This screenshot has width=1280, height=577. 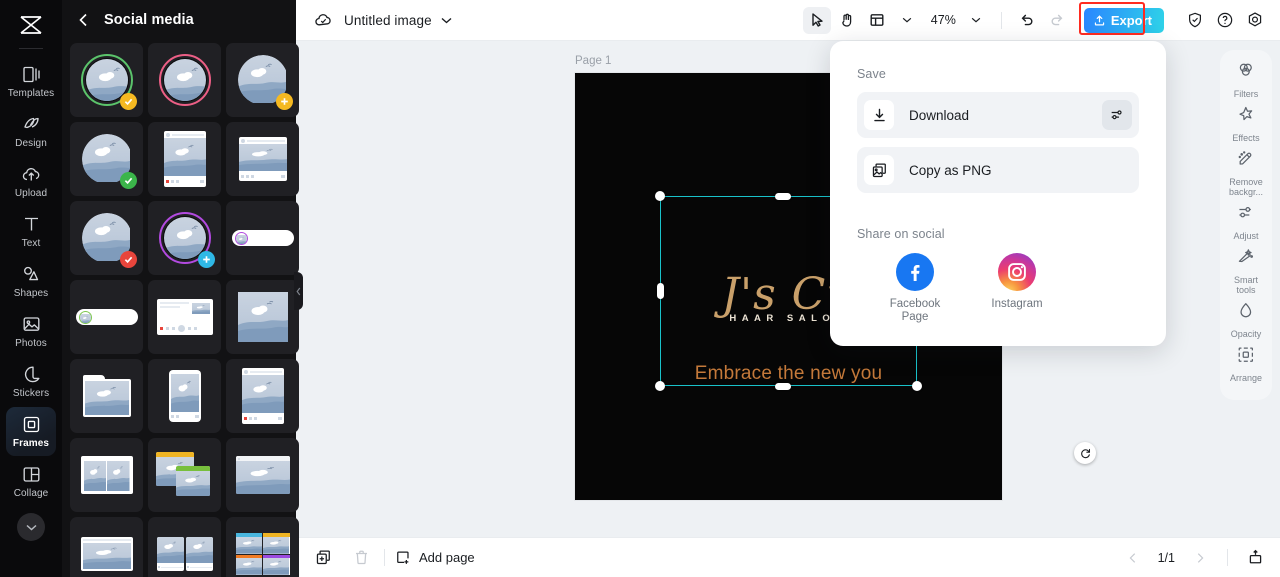 What do you see at coordinates (660, 291) in the screenshot?
I see `selection-handle-left` at bounding box center [660, 291].